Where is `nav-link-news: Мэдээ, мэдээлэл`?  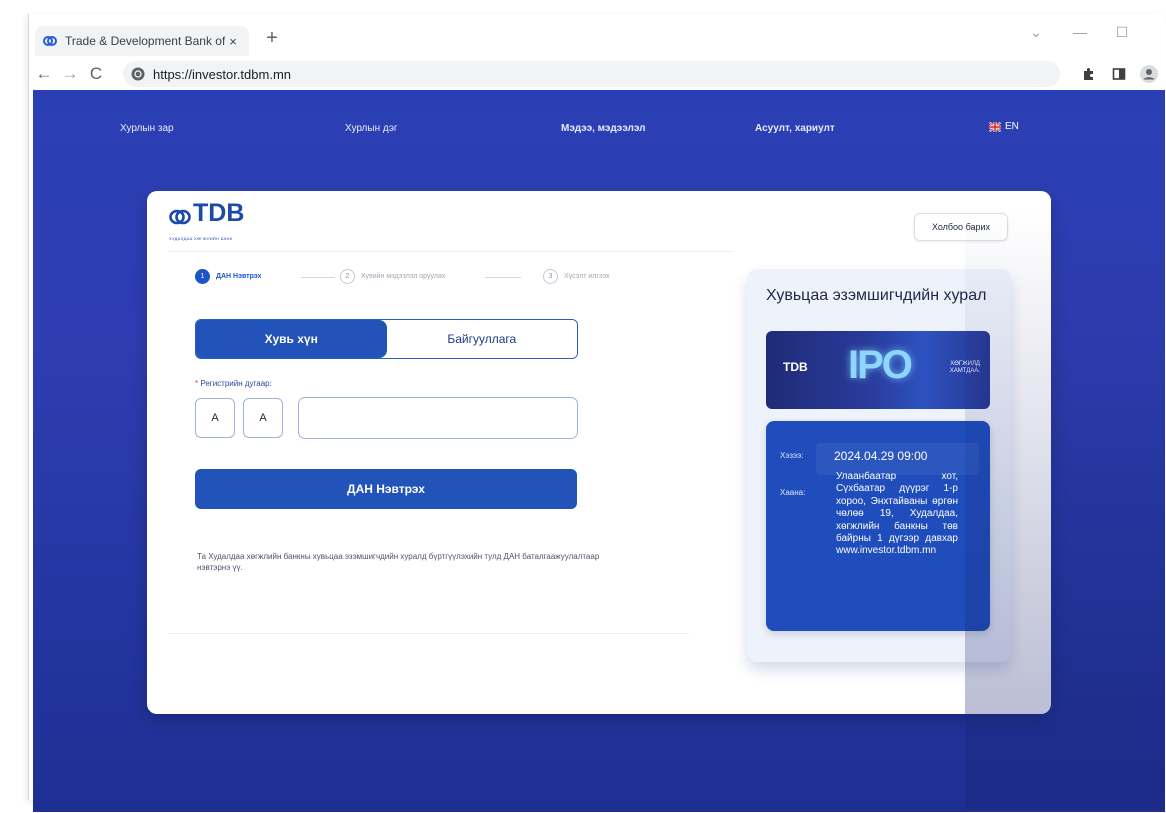 nav-link-news: Мэдээ, мэдээлэл is located at coordinates (603, 128).